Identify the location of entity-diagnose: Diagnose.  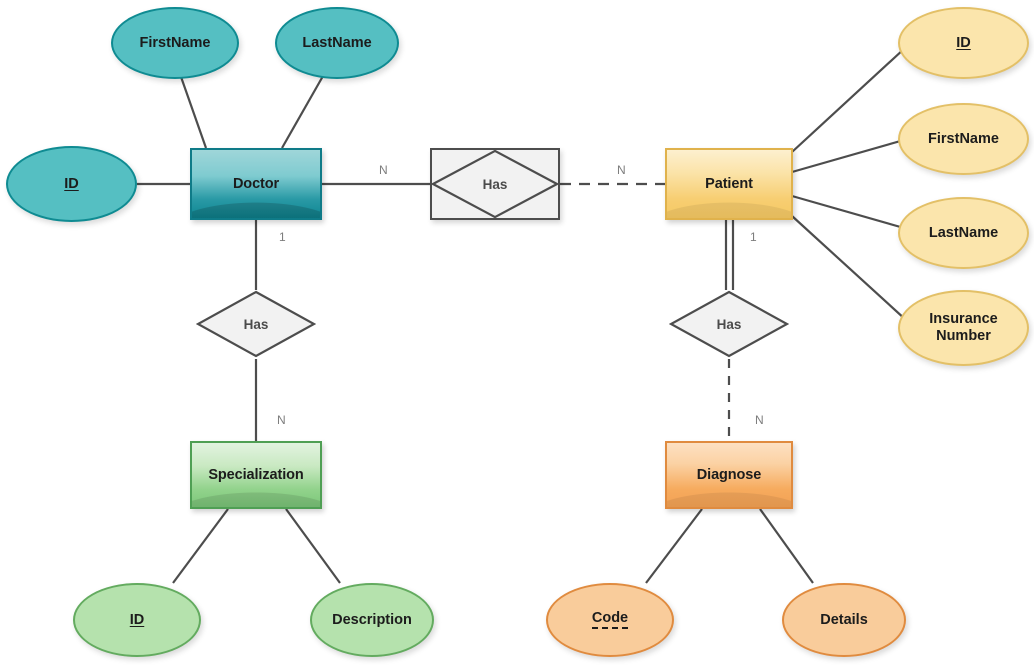
(729, 475).